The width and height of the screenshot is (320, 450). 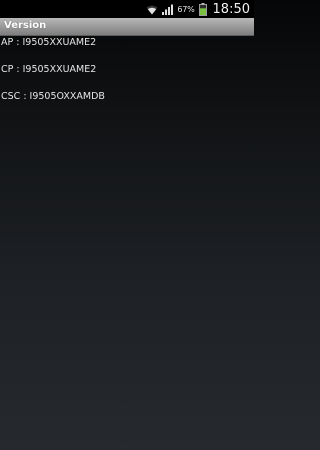 What do you see at coordinates (127, 27) in the screenshot?
I see `title-bar: Version` at bounding box center [127, 27].